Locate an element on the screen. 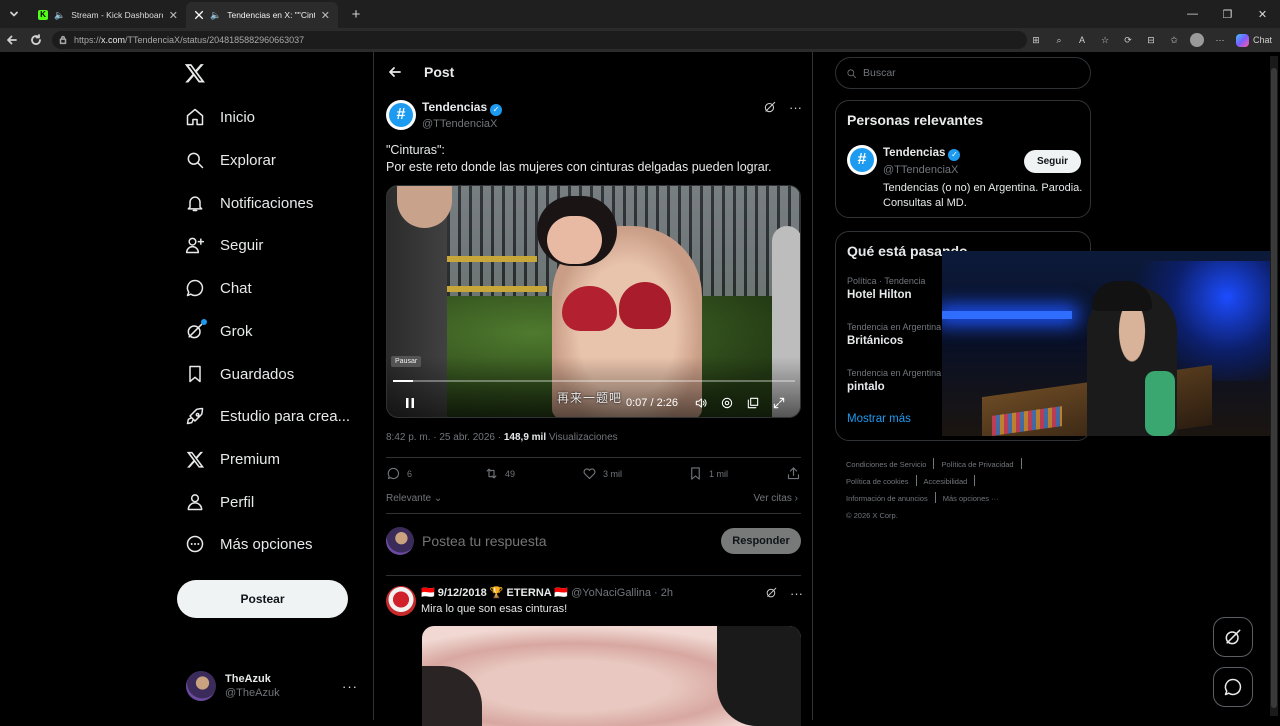  reply-author-name: 🇮🇩 9/12/2018 🏆 ETERNA 🇮🇩 is located at coordinates (494, 593).